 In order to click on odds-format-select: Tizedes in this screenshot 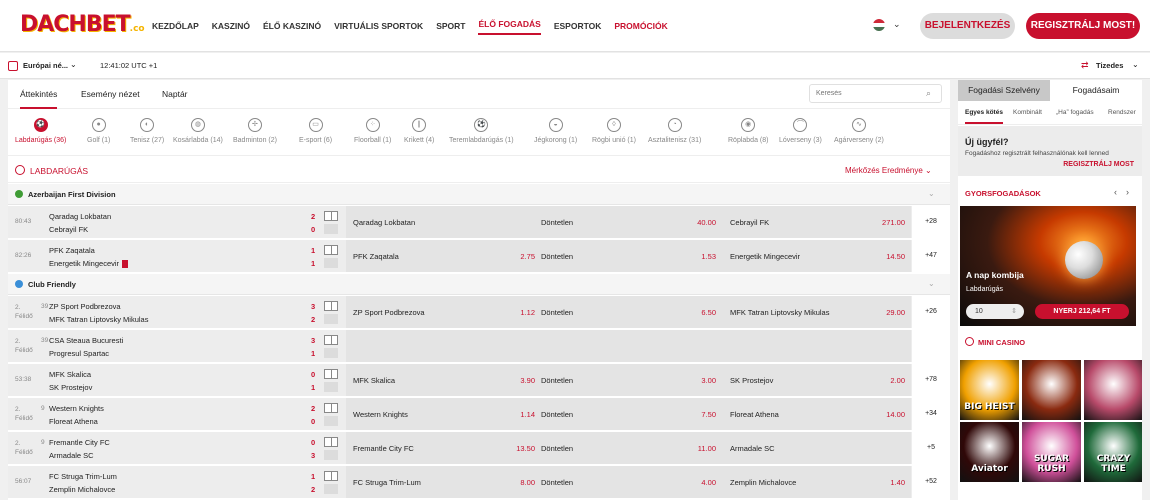, I will do `click(1109, 65)`.